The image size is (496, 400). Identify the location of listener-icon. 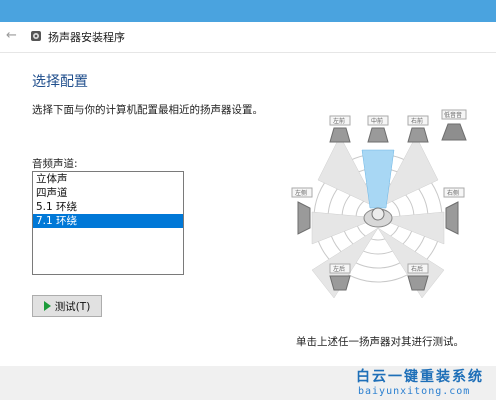
(378, 217).